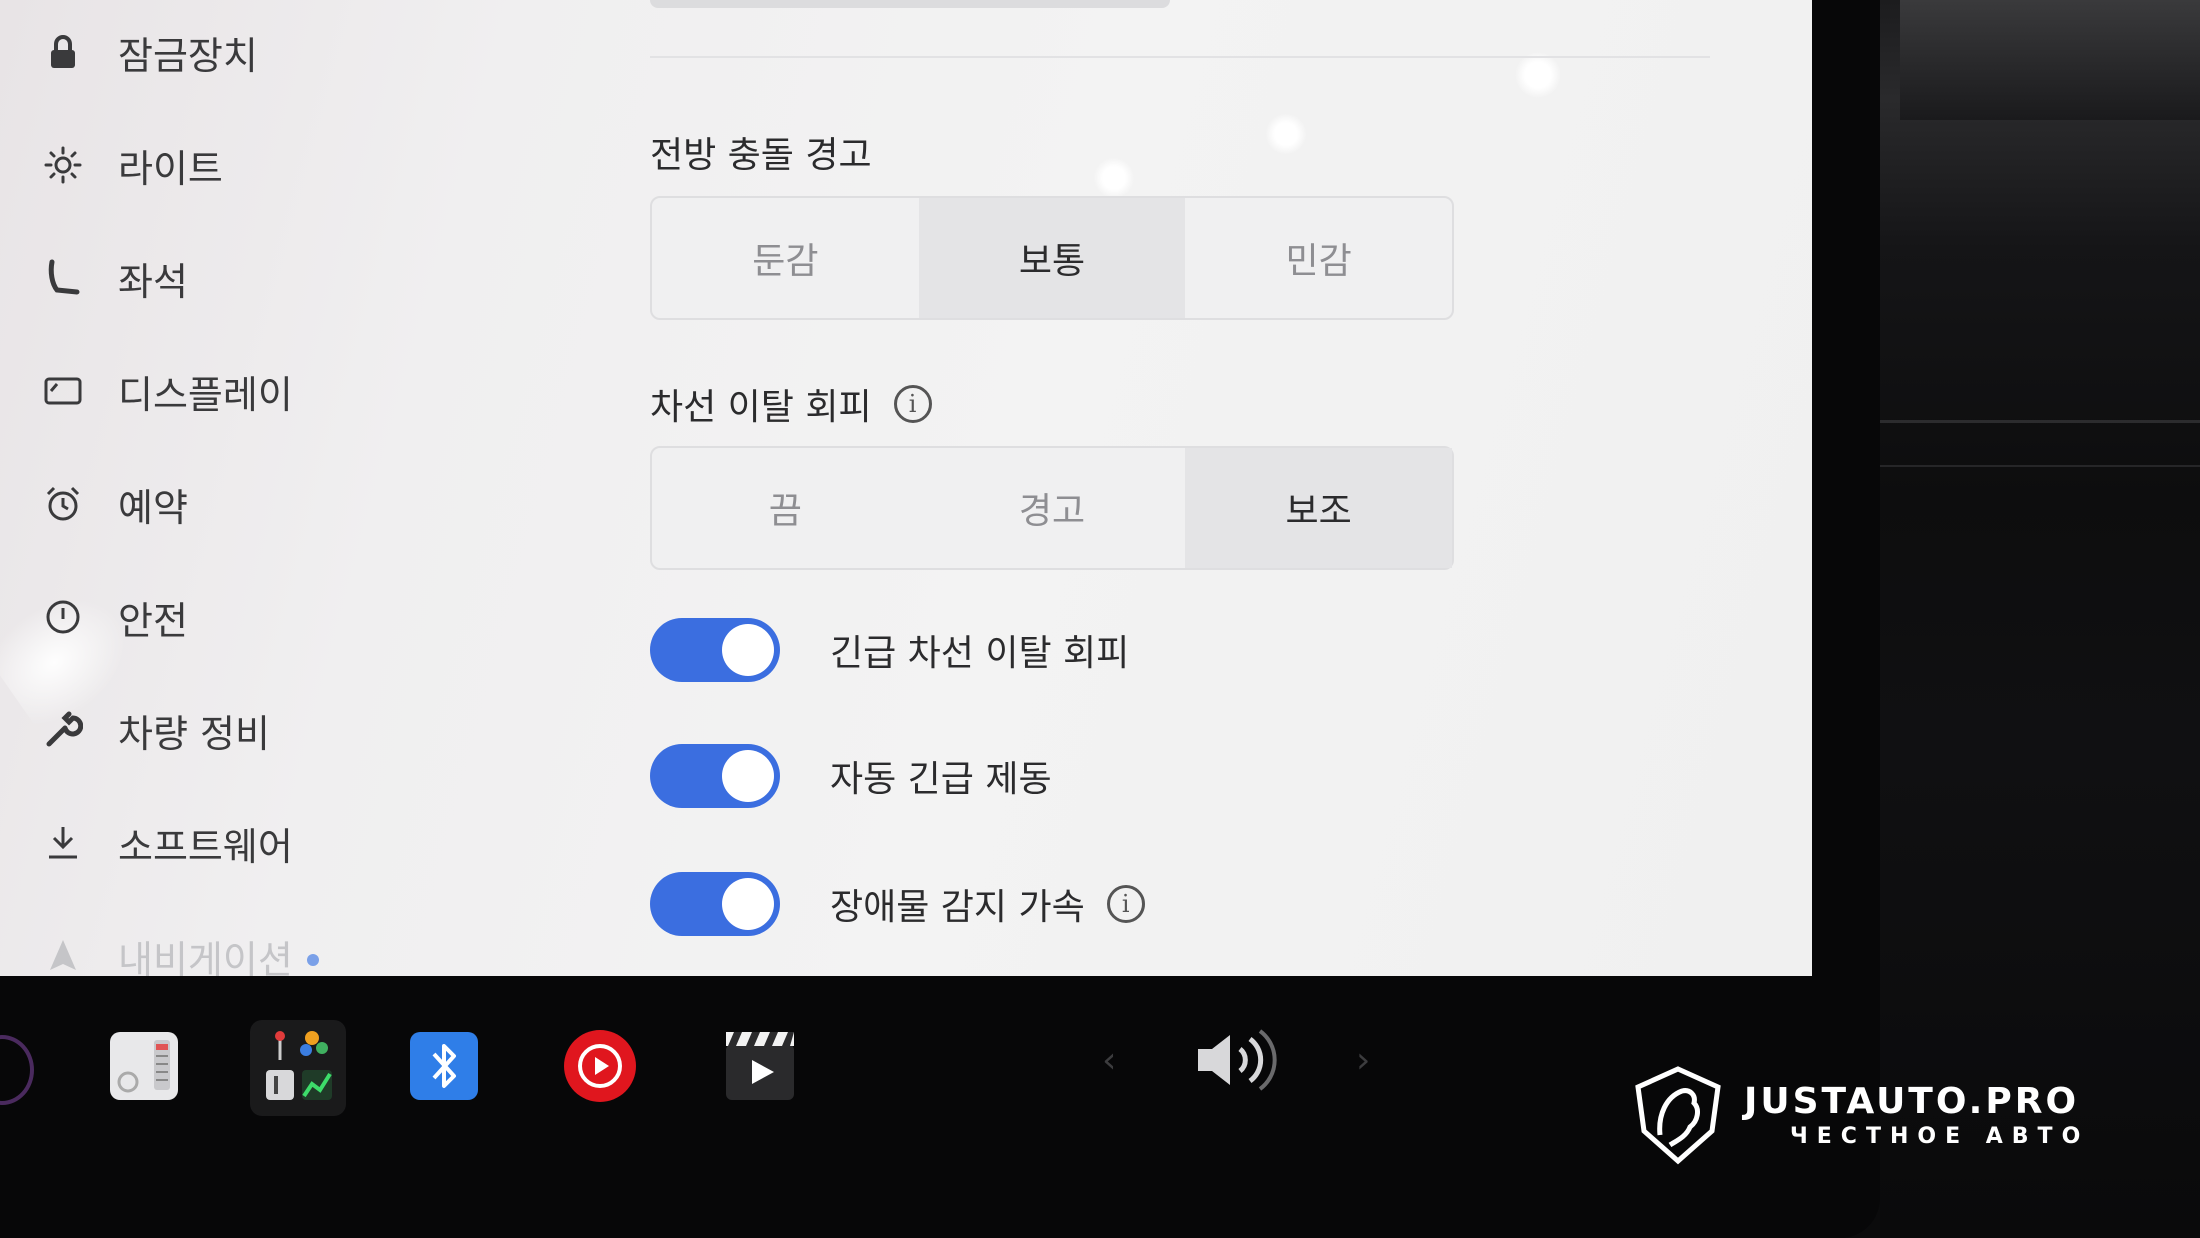 This screenshot has width=2200, height=1238. I want to click on theater-icon, so click(760, 1066).